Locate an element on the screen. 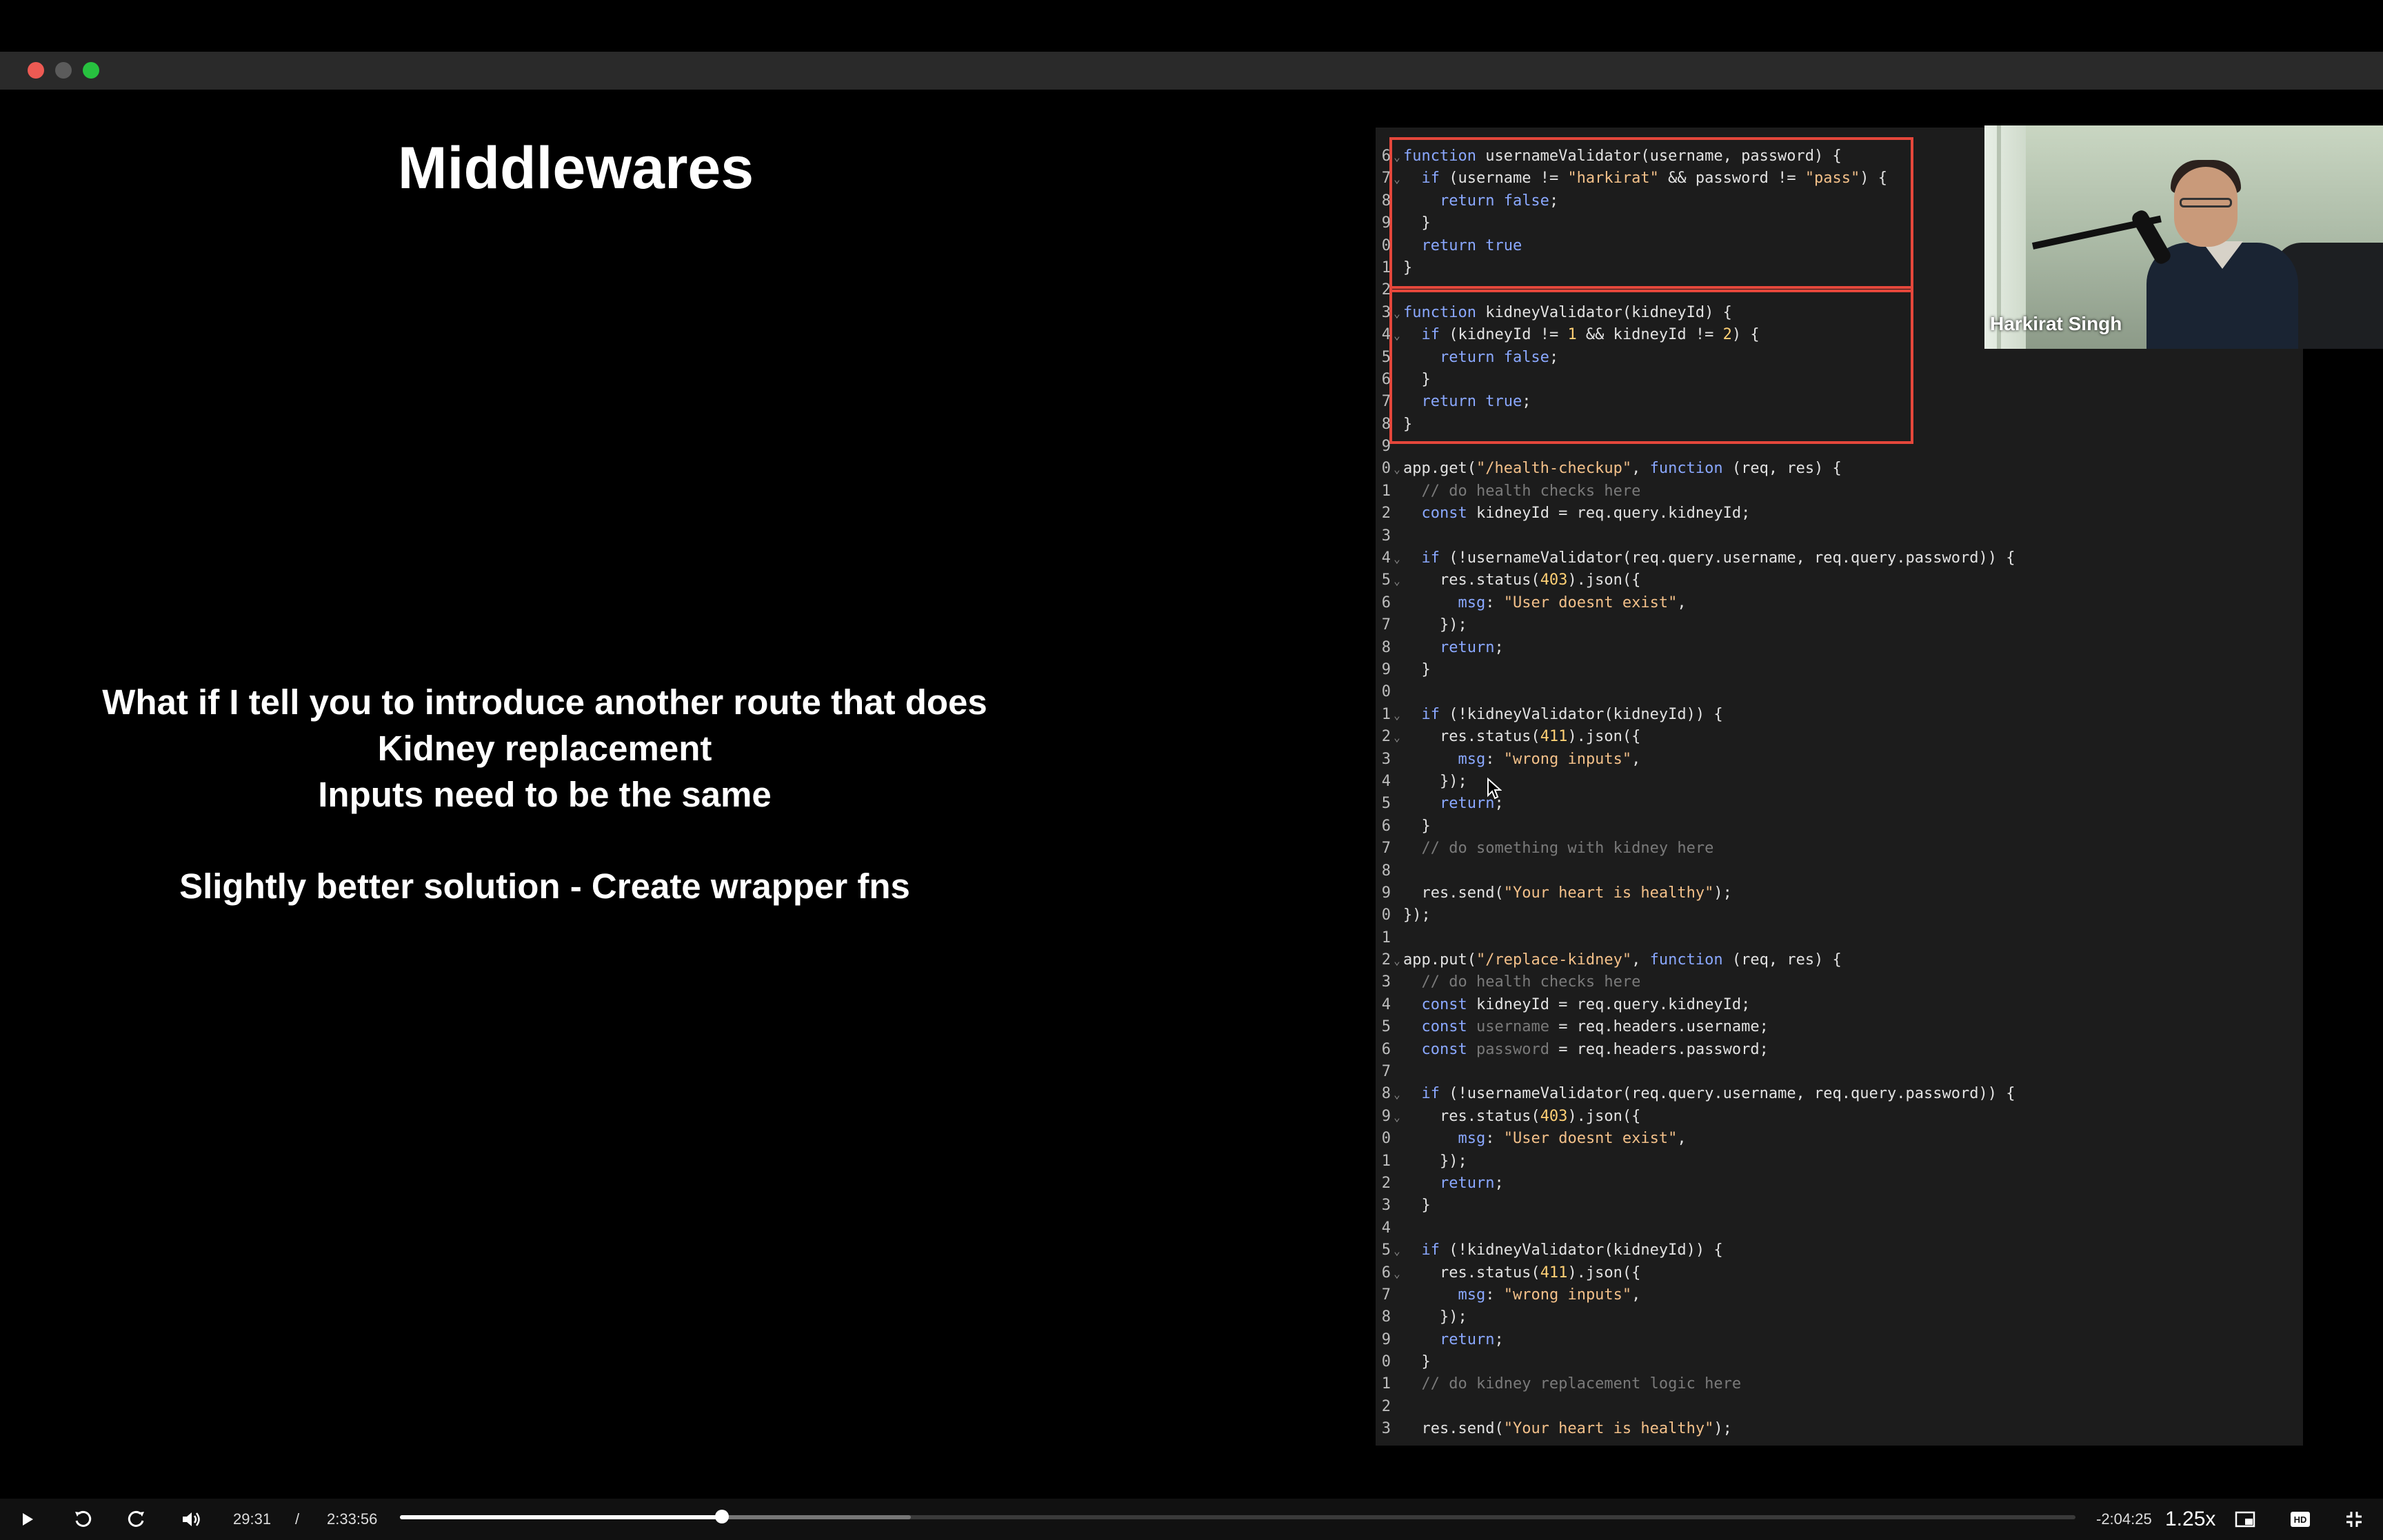 This screenshot has width=2383, height=1540. line-number: 7 is located at coordinates (1386, 1072).